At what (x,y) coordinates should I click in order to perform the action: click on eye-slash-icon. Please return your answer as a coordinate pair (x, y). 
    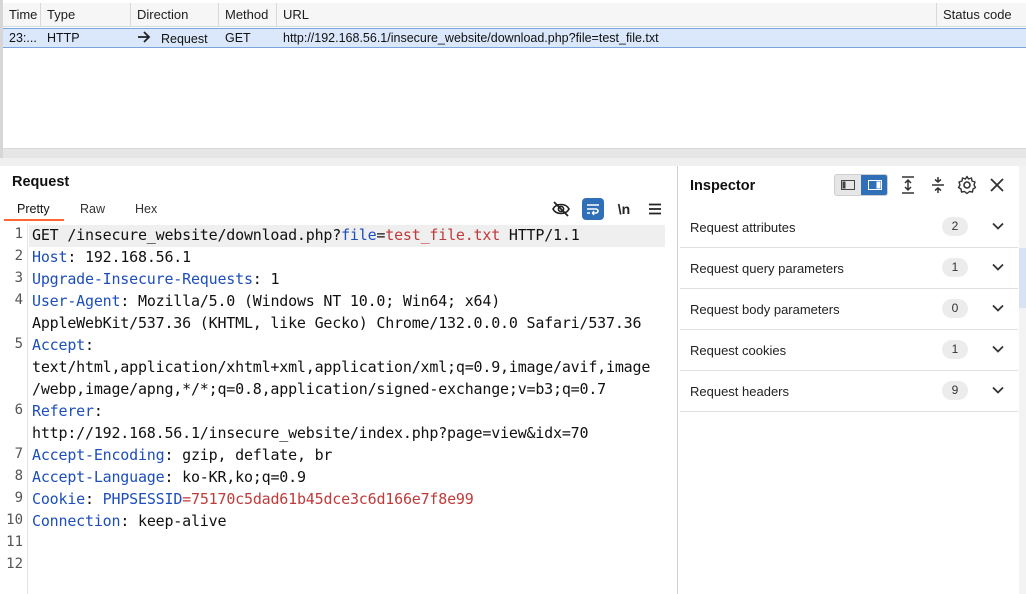
    Looking at the image, I should click on (561, 209).